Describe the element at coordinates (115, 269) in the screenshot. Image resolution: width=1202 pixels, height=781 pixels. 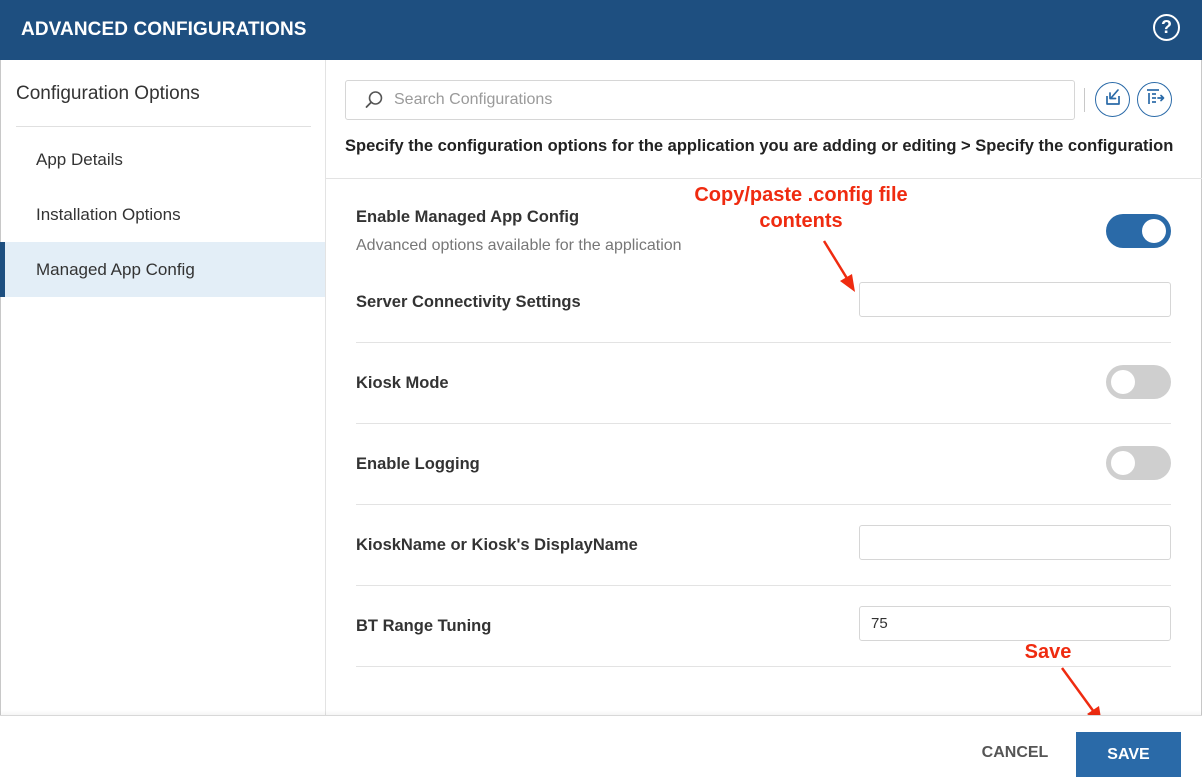
I see `sidebar-item-label: Managed App Config` at that location.